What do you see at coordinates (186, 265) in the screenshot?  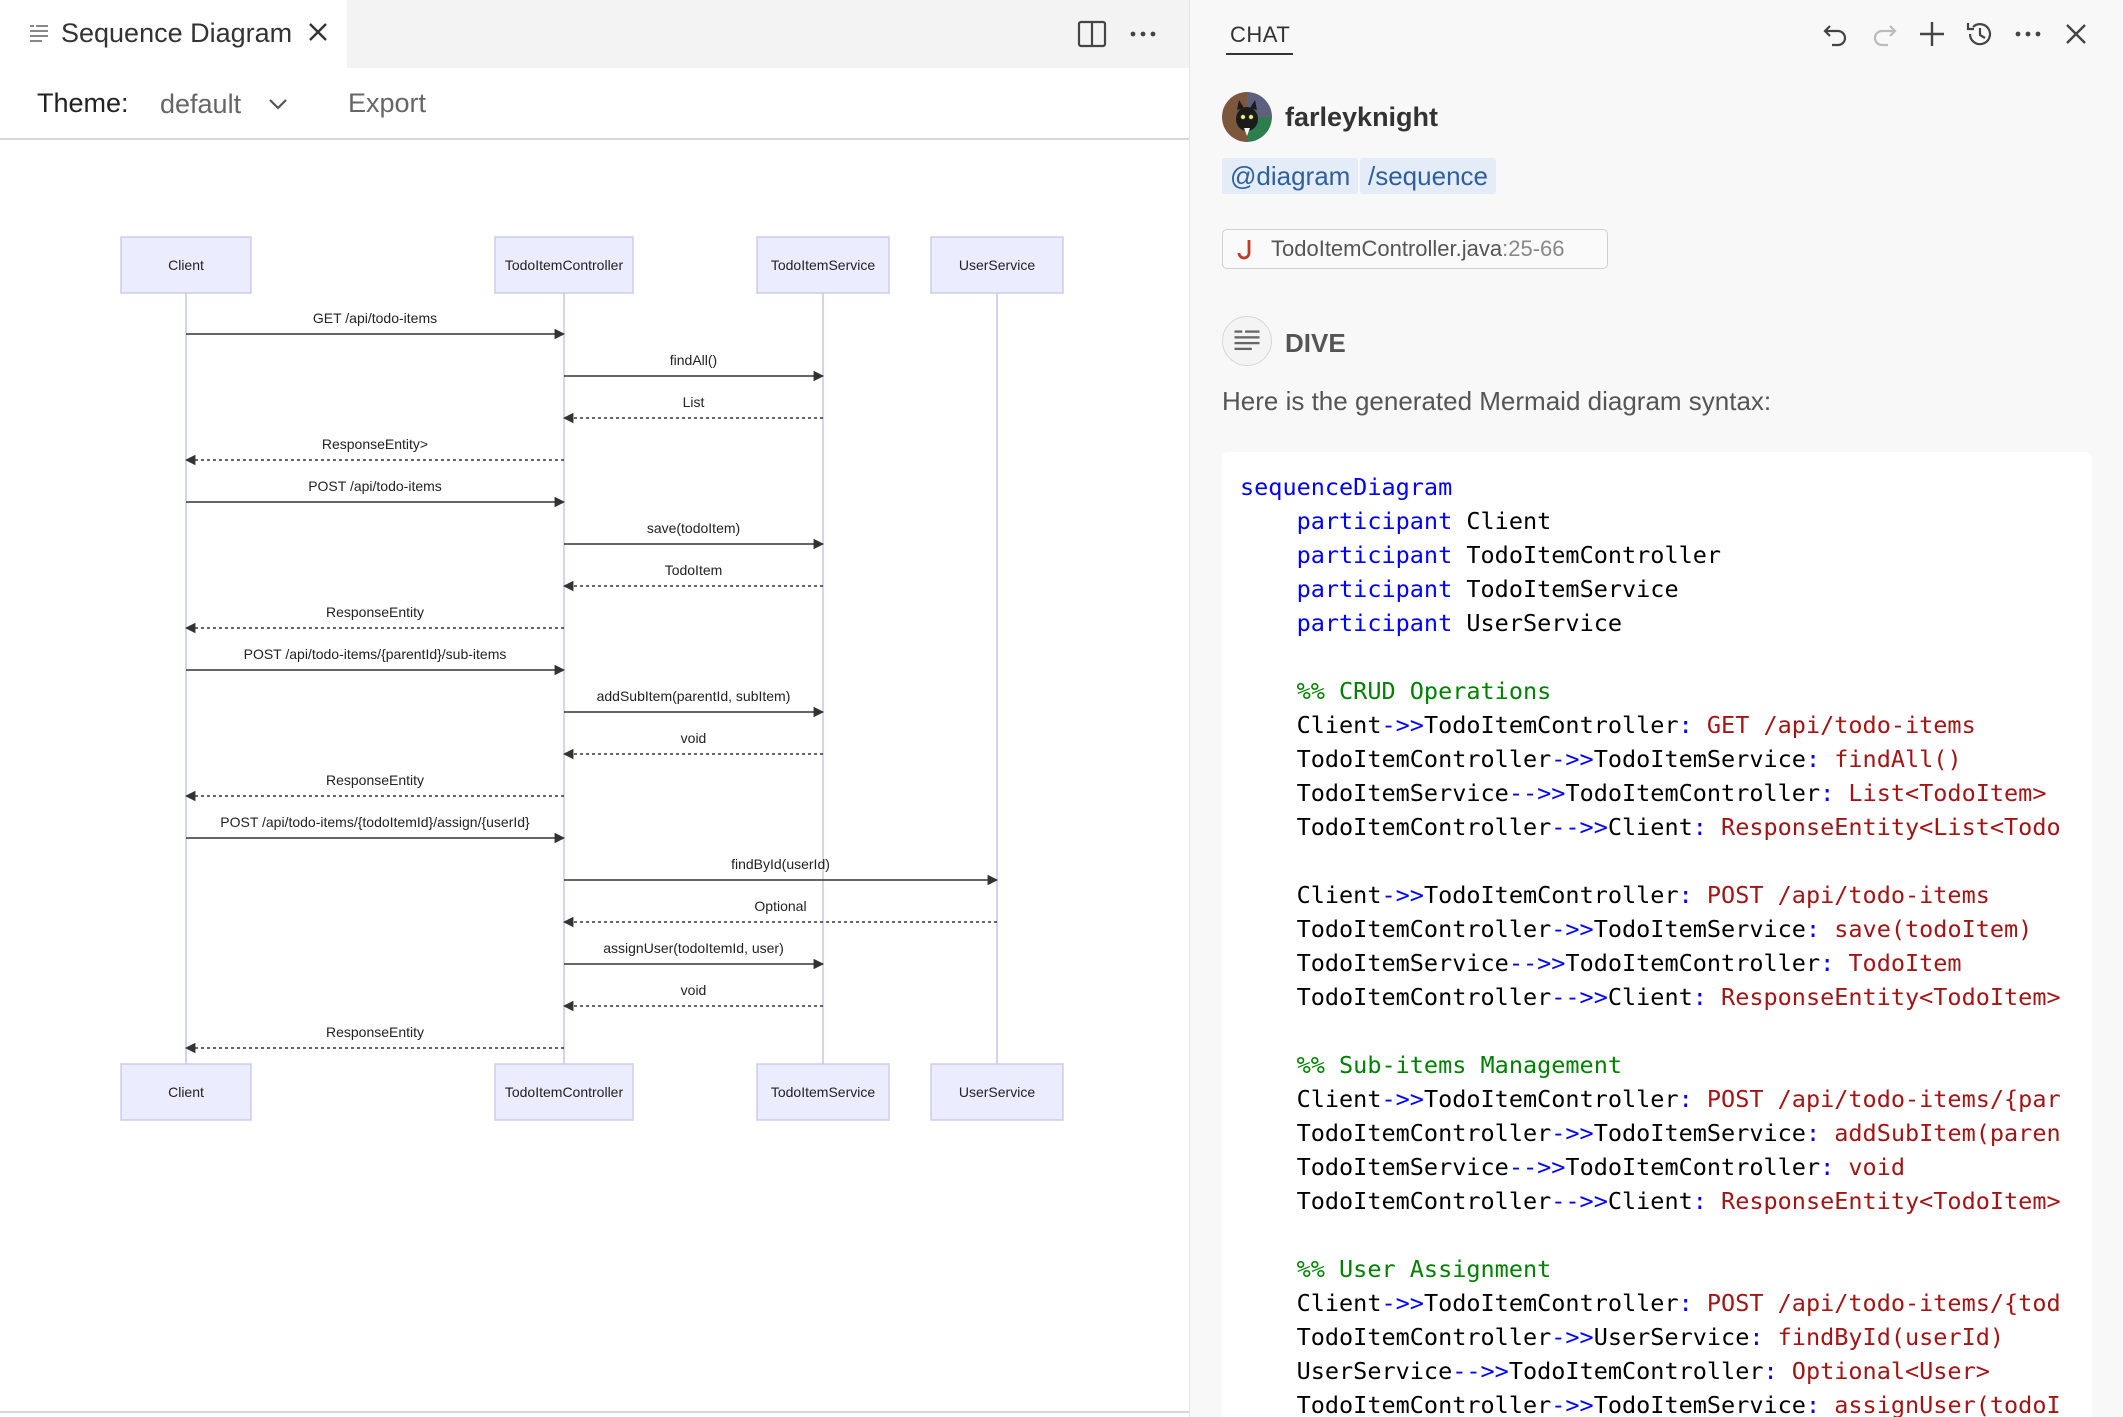 I see `participant-label: Client` at bounding box center [186, 265].